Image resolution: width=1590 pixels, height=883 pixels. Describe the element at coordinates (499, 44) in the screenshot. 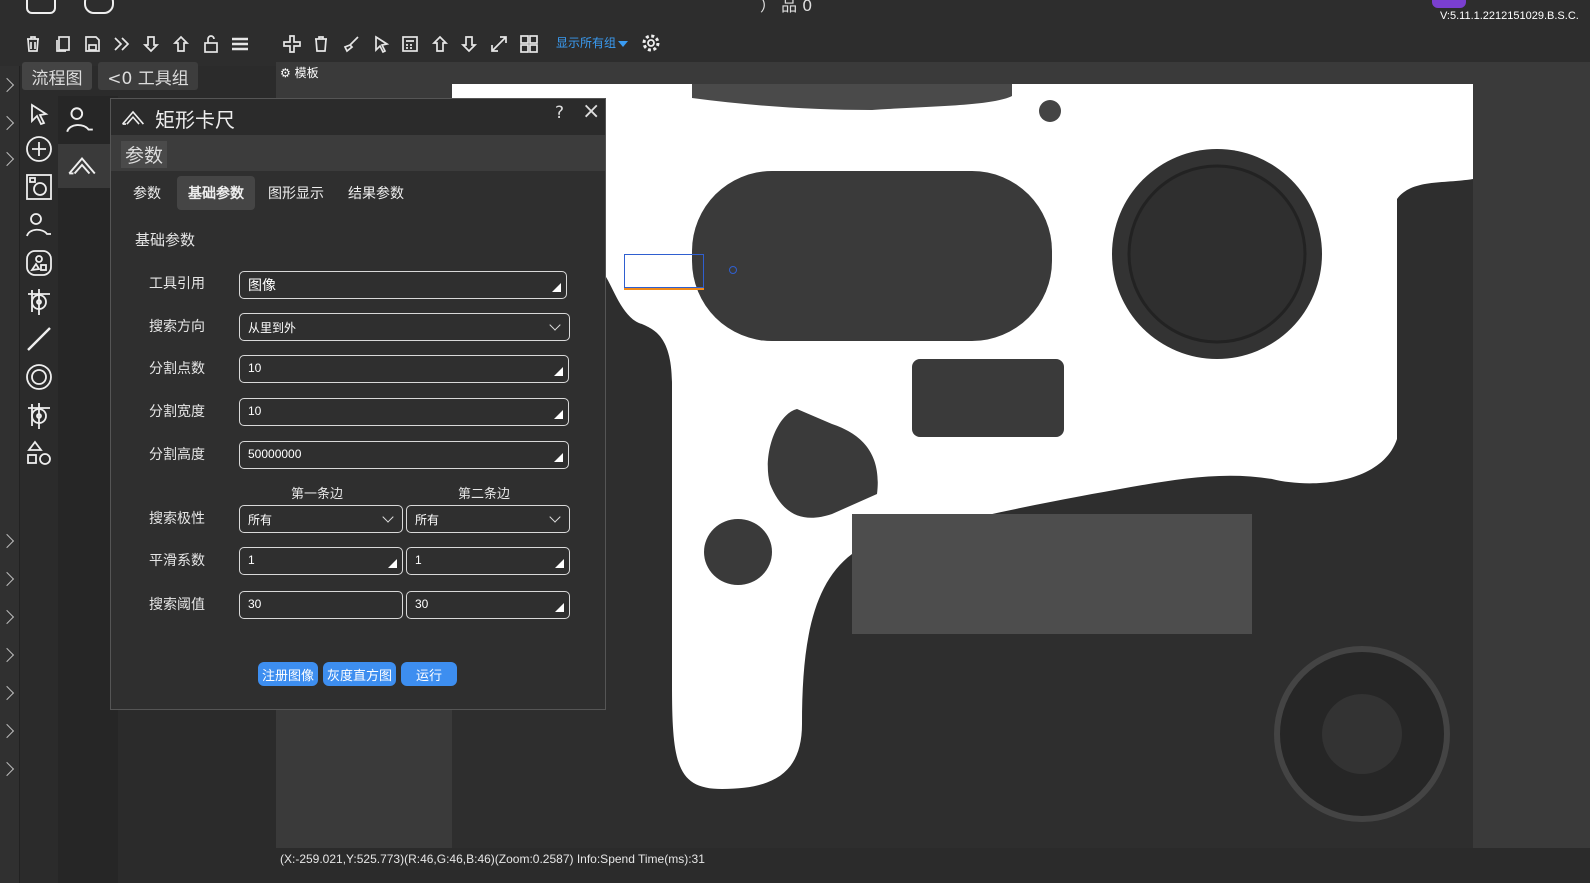

I see `resize-icon` at that location.